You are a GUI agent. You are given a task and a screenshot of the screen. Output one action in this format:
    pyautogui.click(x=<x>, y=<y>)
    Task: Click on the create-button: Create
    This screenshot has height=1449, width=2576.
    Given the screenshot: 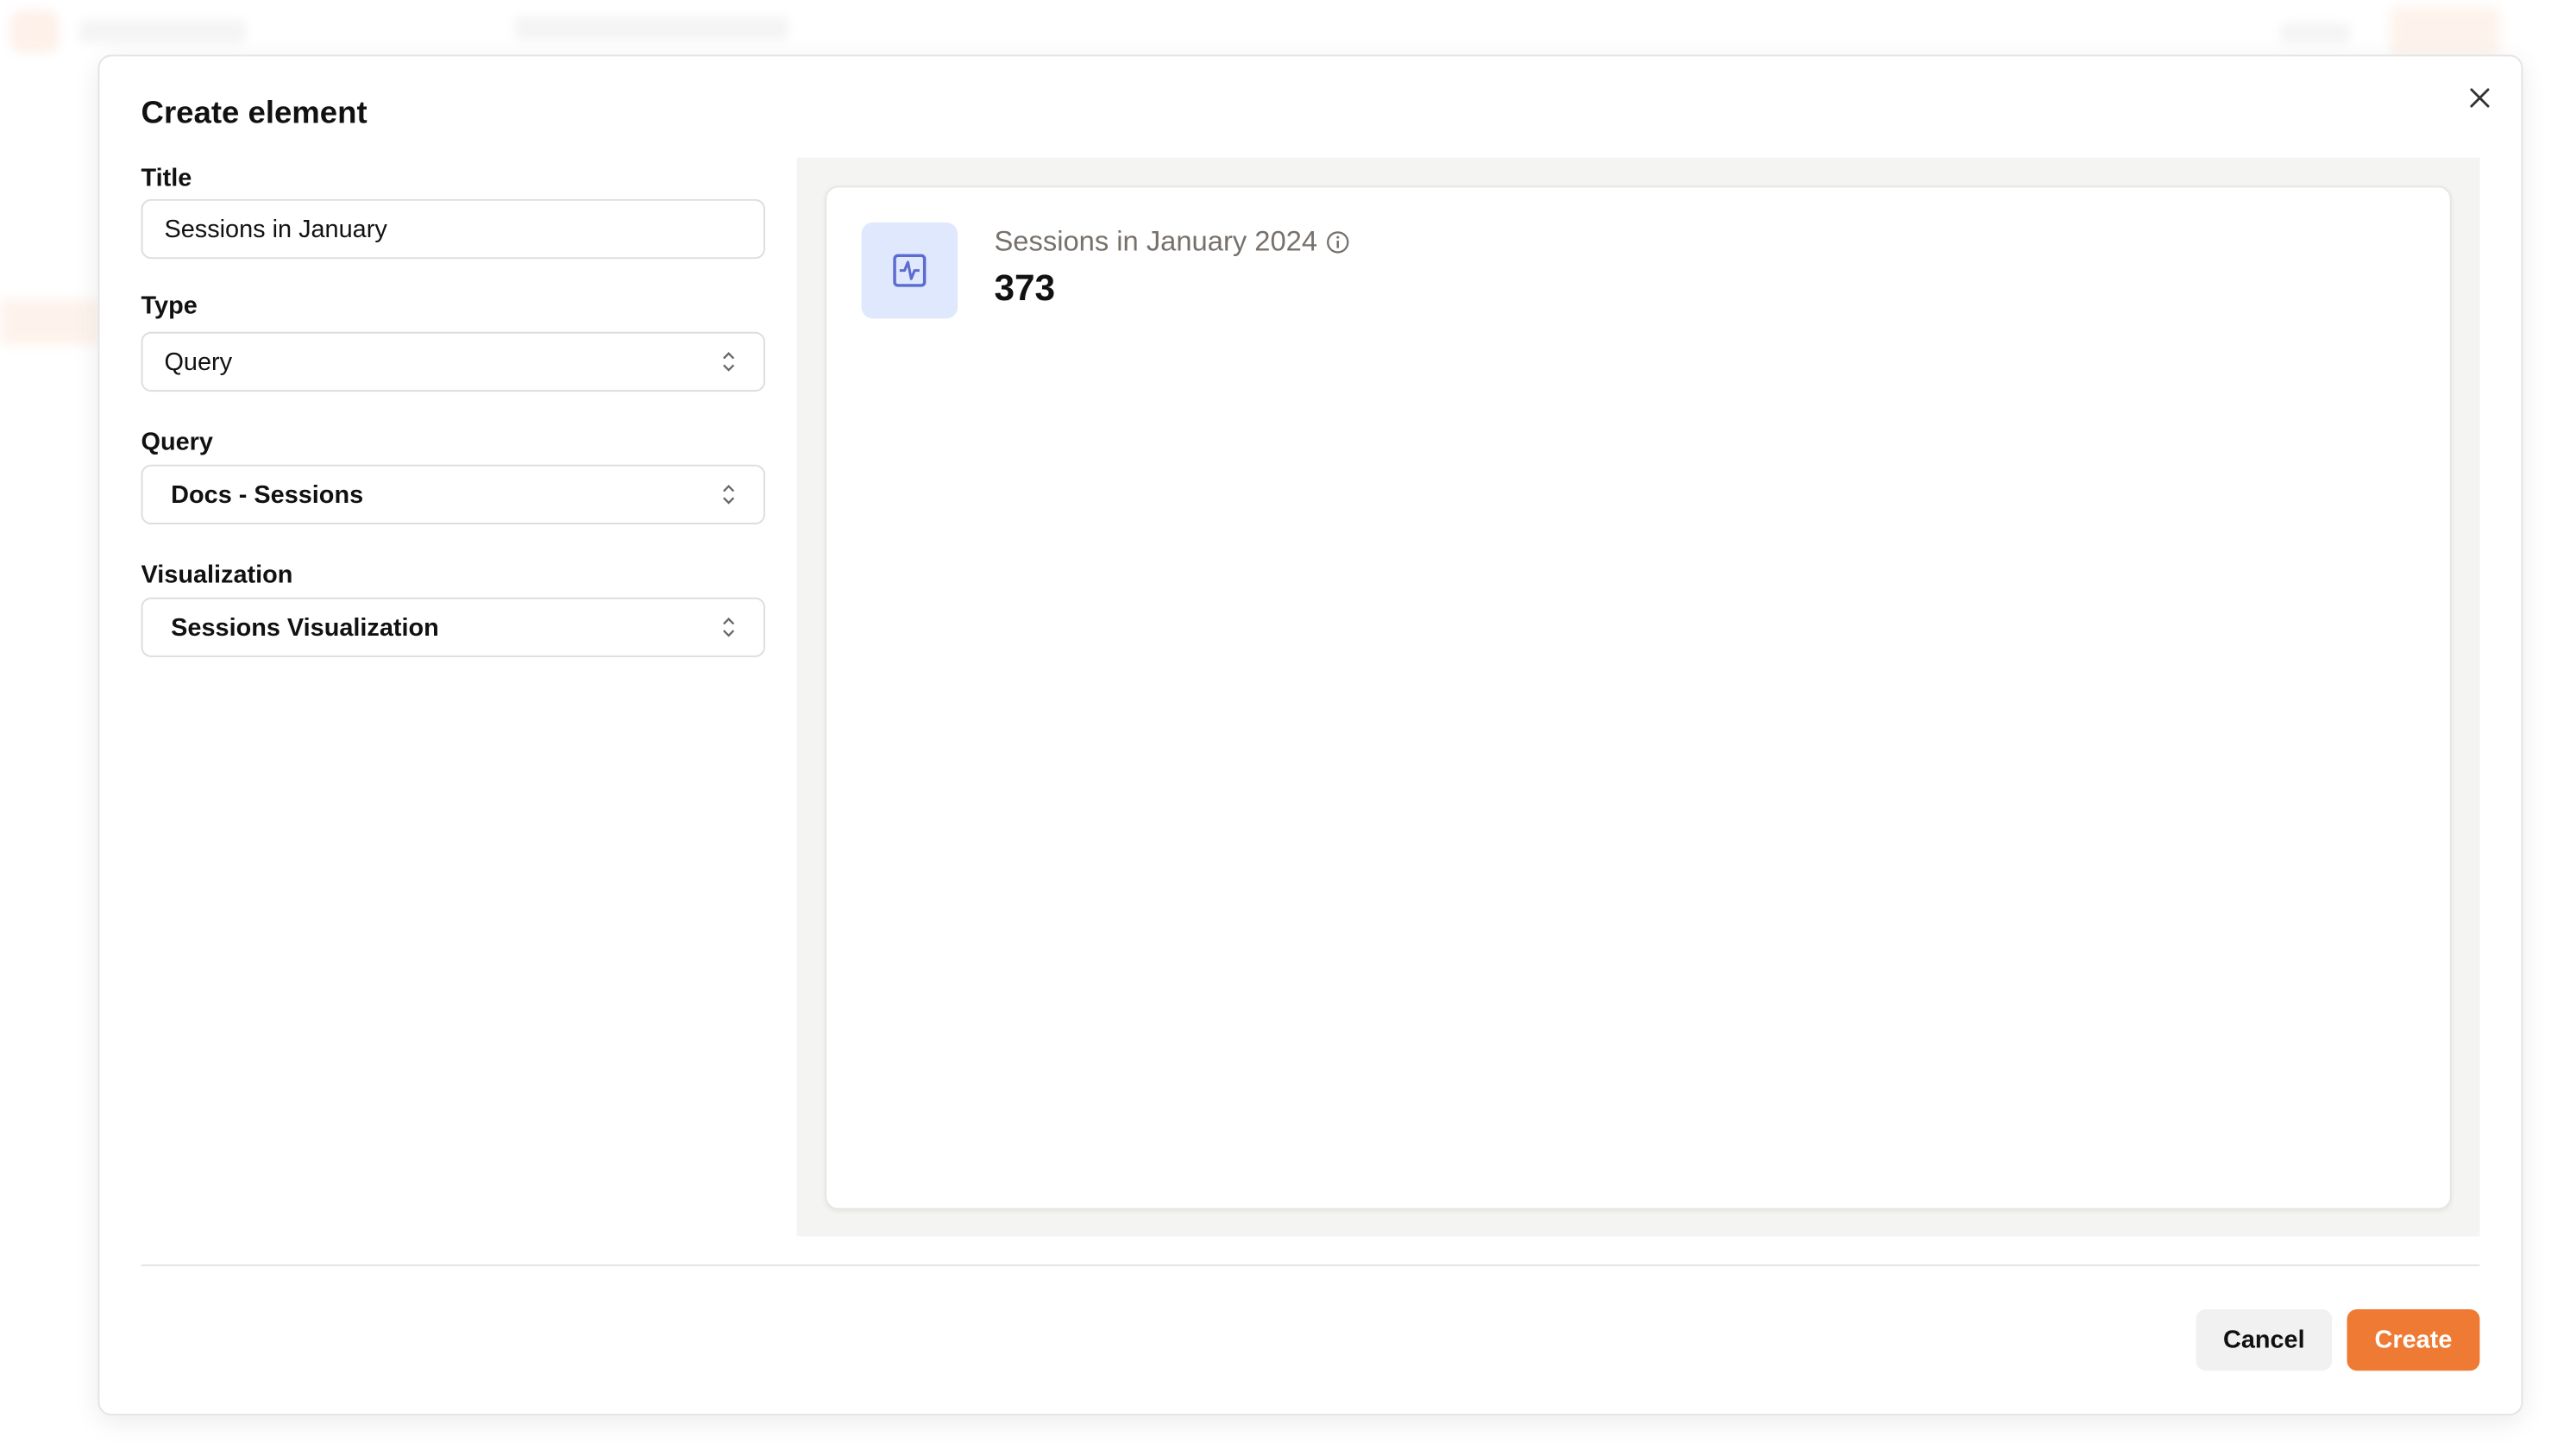 What is the action you would take?
    pyautogui.click(x=2413, y=1340)
    